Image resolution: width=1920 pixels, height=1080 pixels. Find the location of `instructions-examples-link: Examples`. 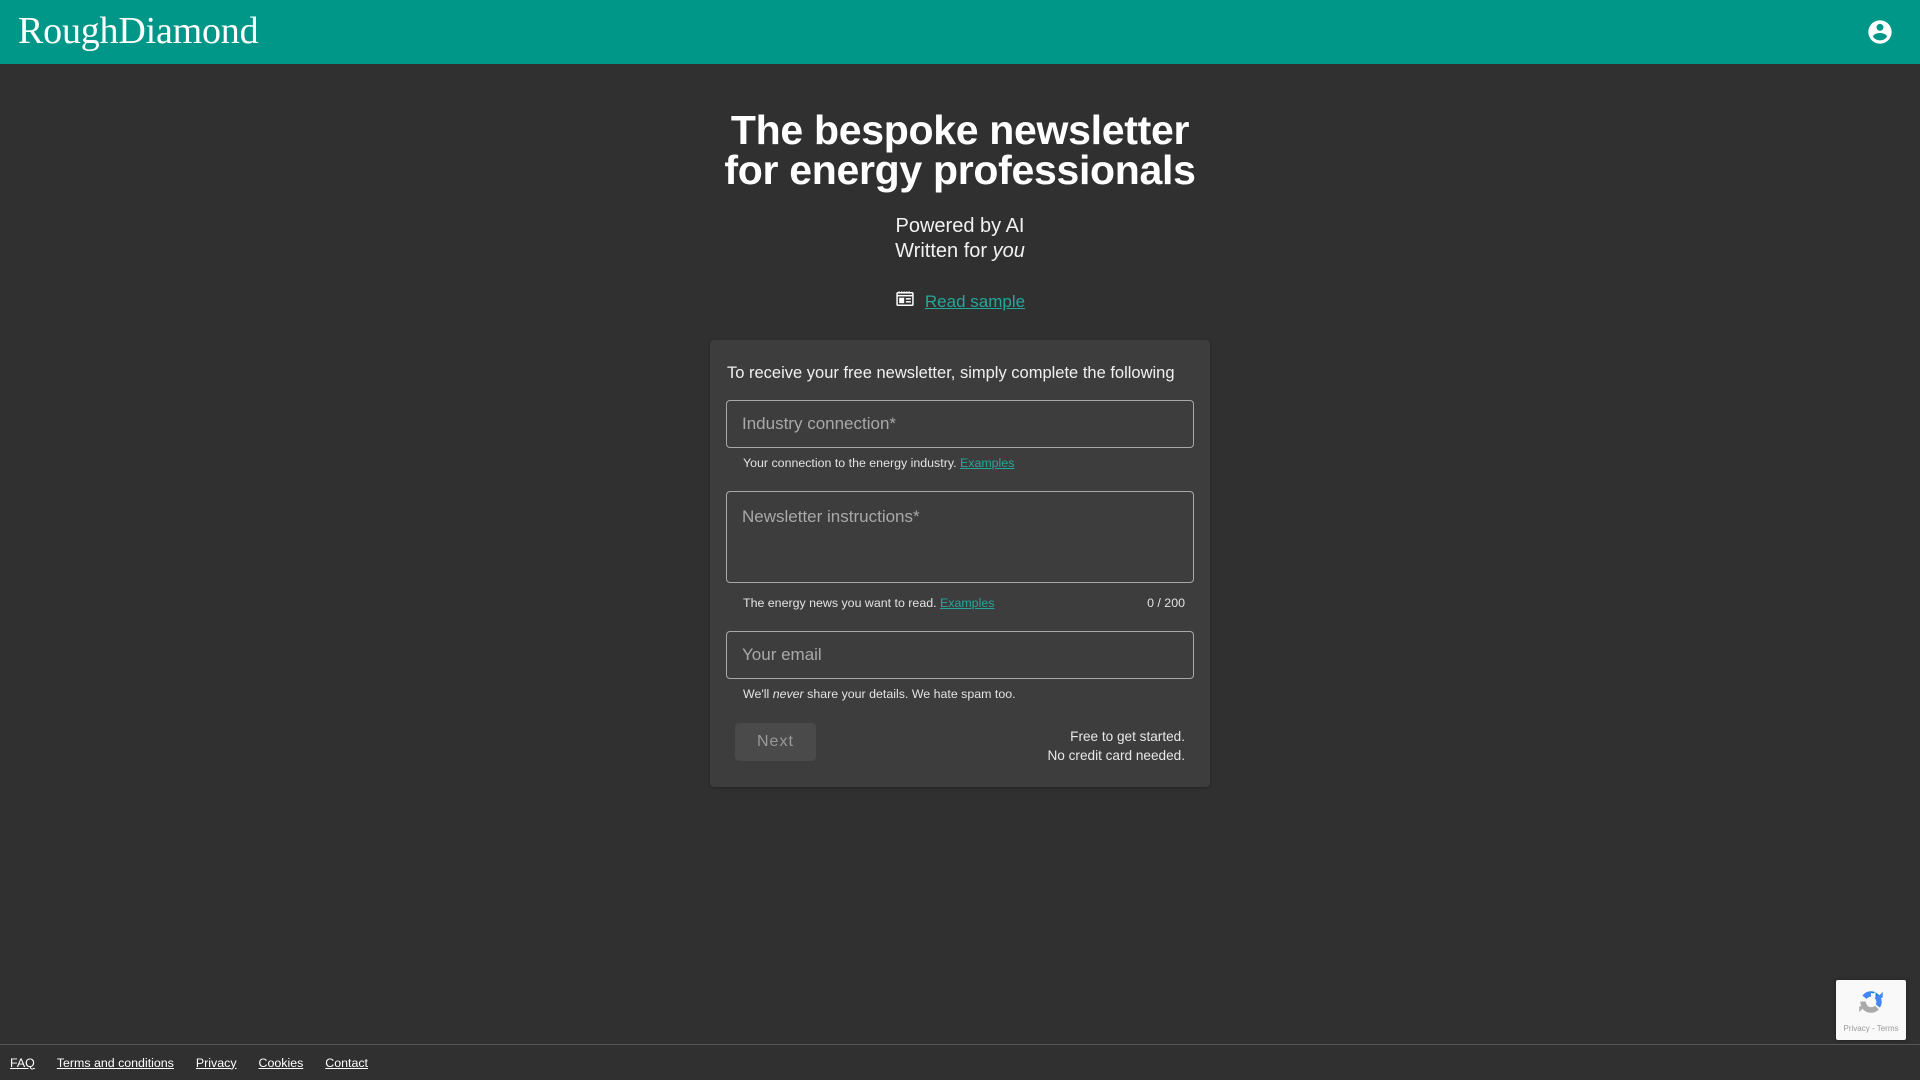

instructions-examples-link: Examples is located at coordinates (967, 603).